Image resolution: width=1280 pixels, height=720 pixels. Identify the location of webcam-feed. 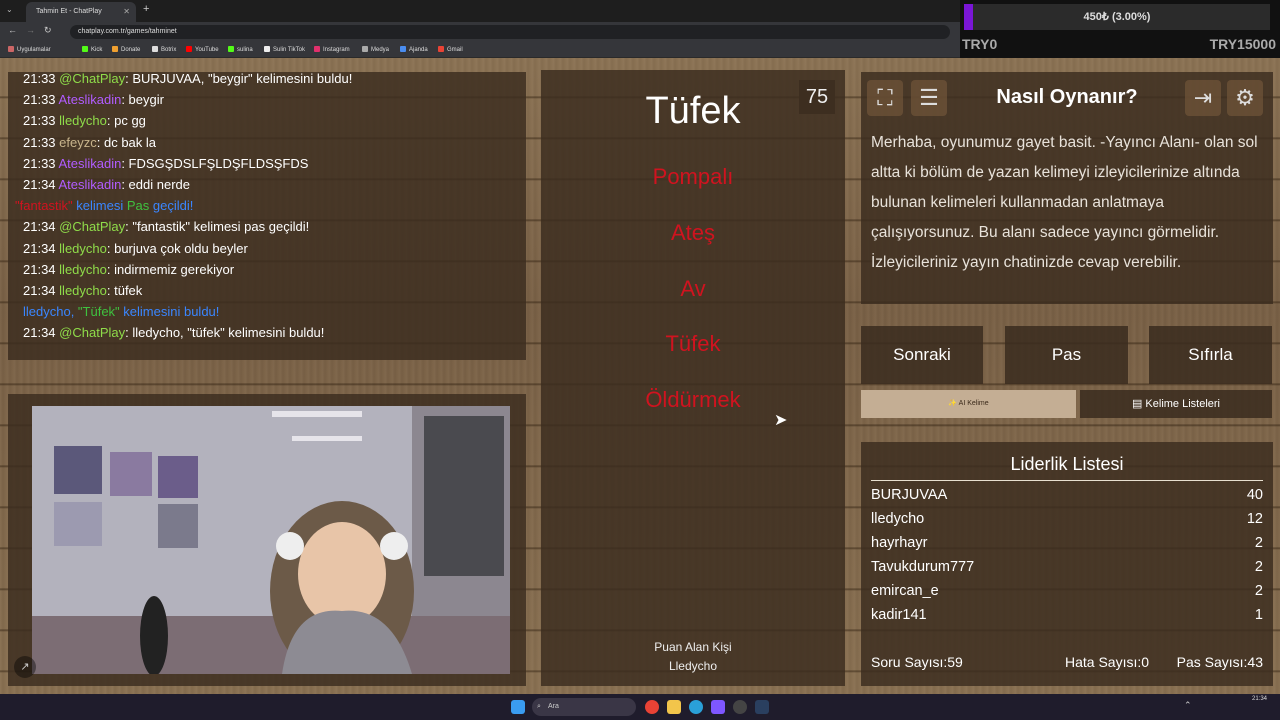
(271, 540).